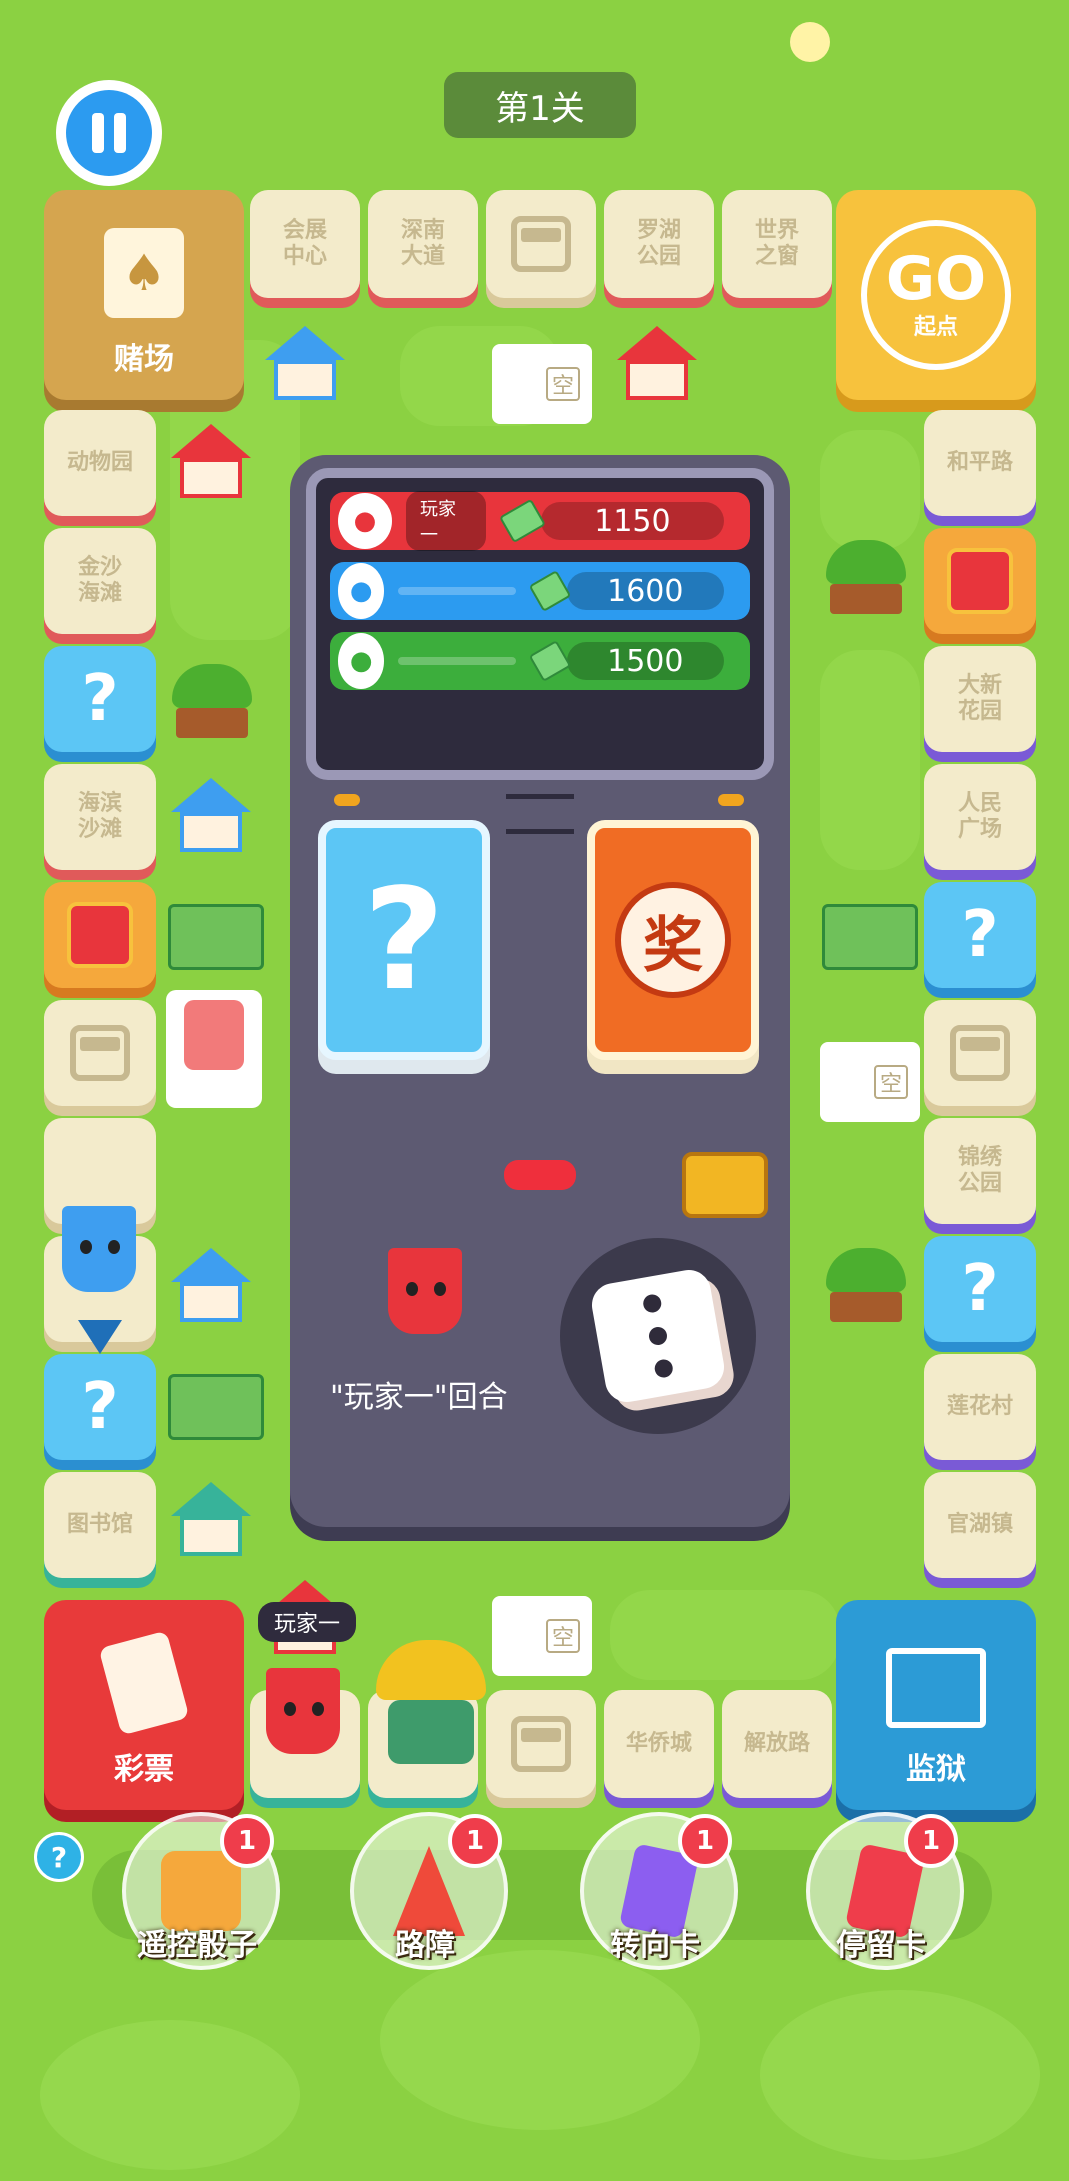  What do you see at coordinates (404, 940) in the screenshot?
I see `chance-card-deck: ?` at bounding box center [404, 940].